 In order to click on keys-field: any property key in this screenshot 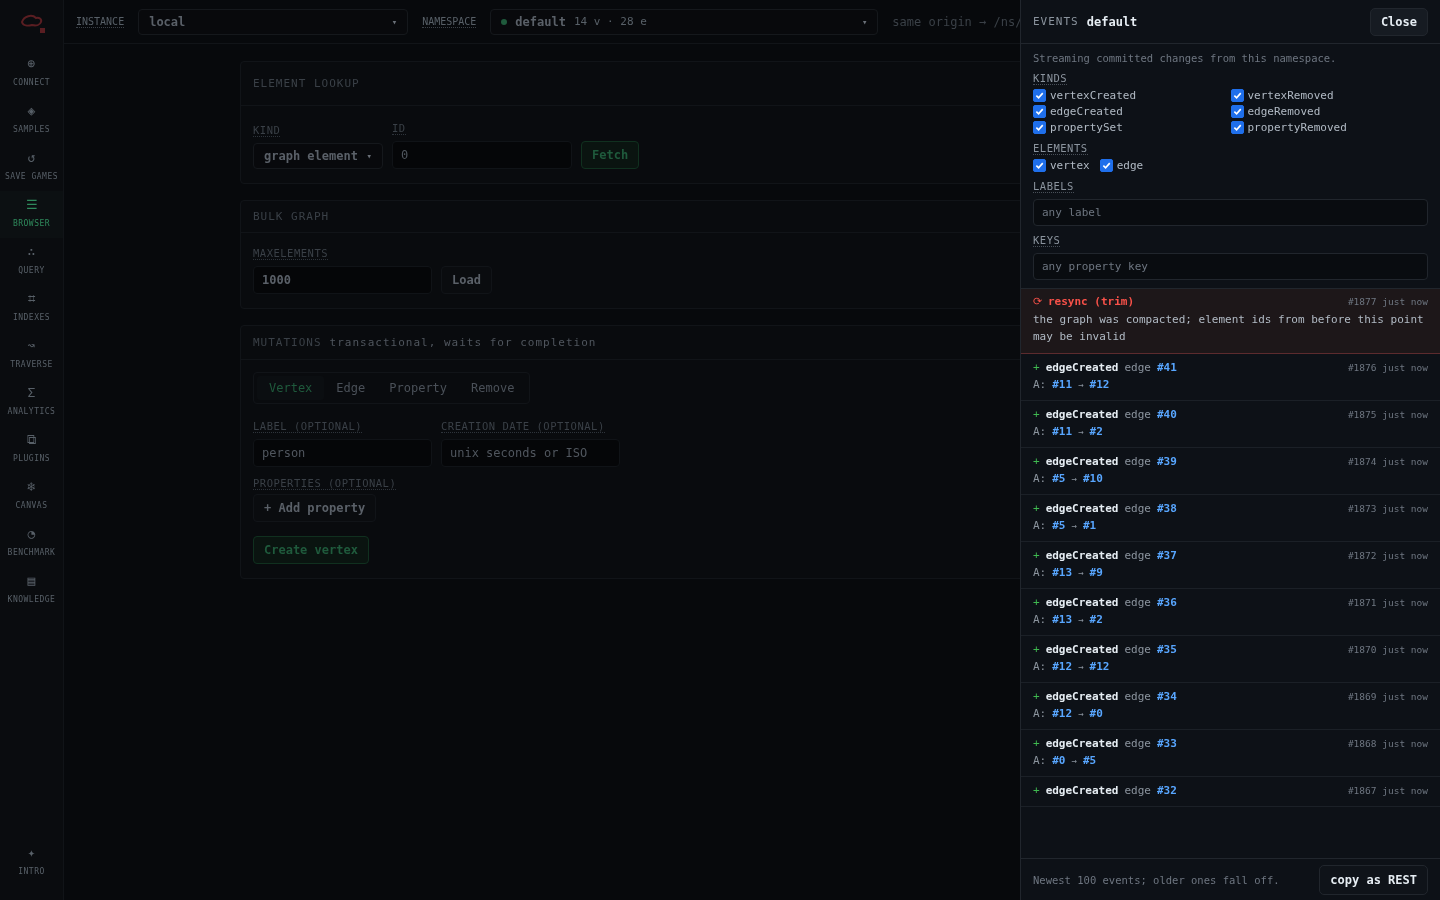, I will do `click(1230, 266)`.